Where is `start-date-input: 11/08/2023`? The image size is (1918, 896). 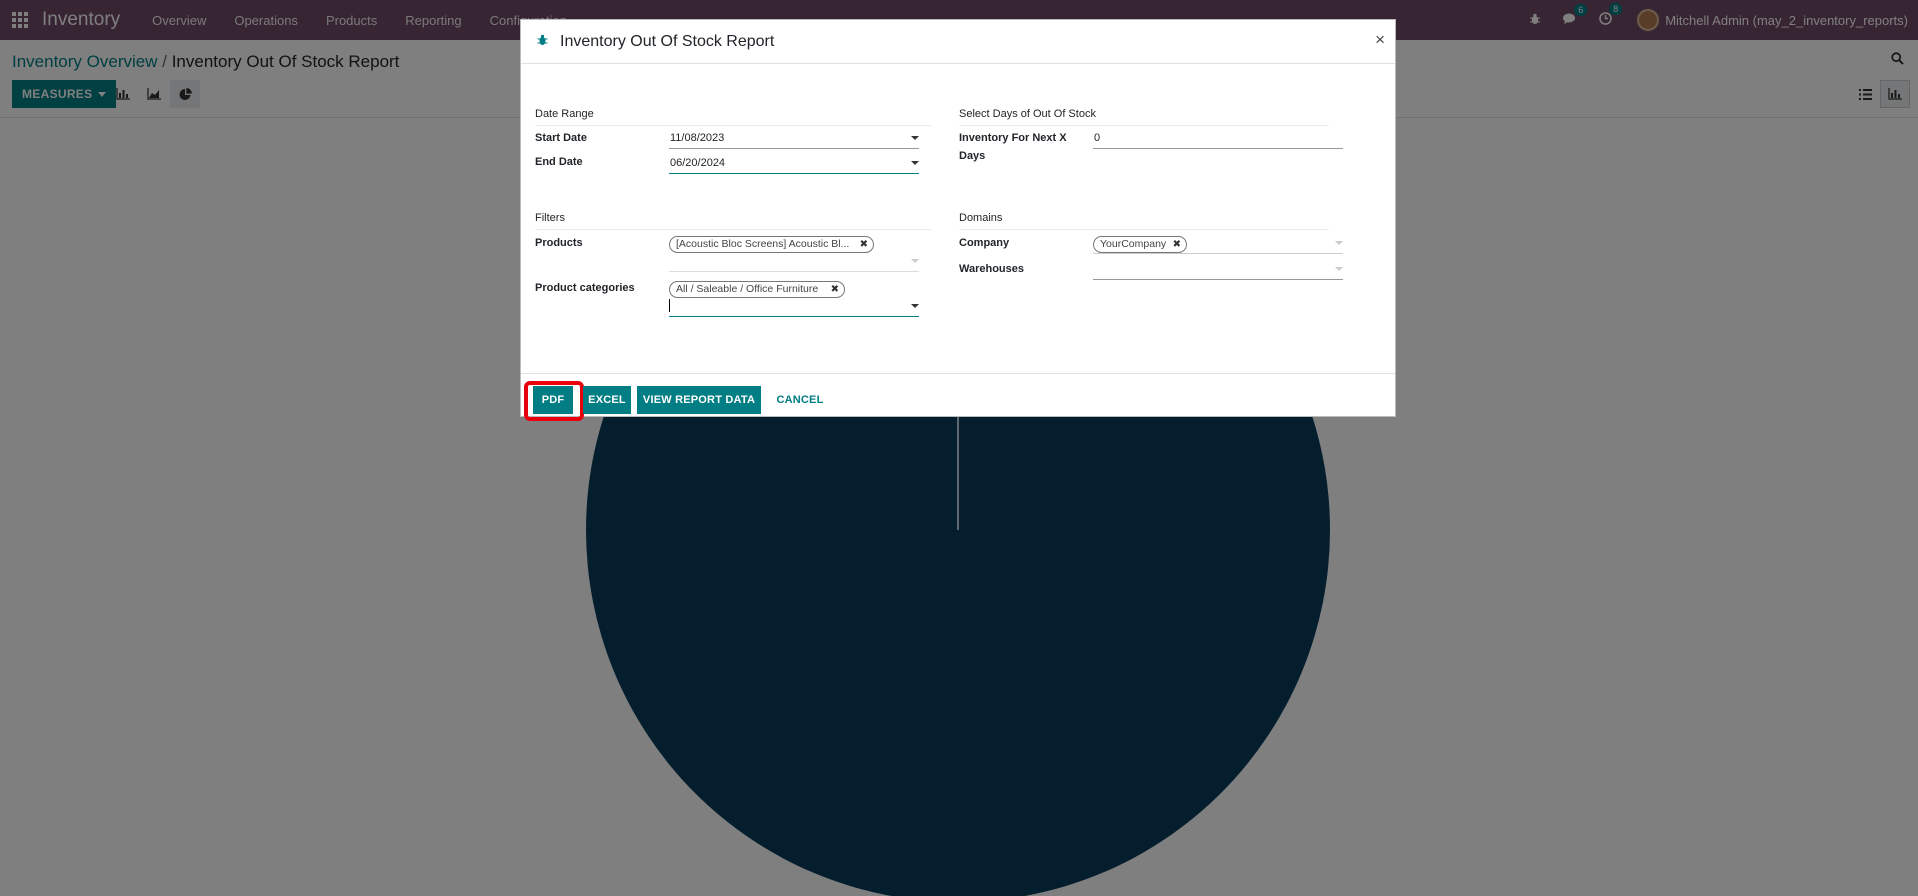 start-date-input: 11/08/2023 is located at coordinates (794, 139).